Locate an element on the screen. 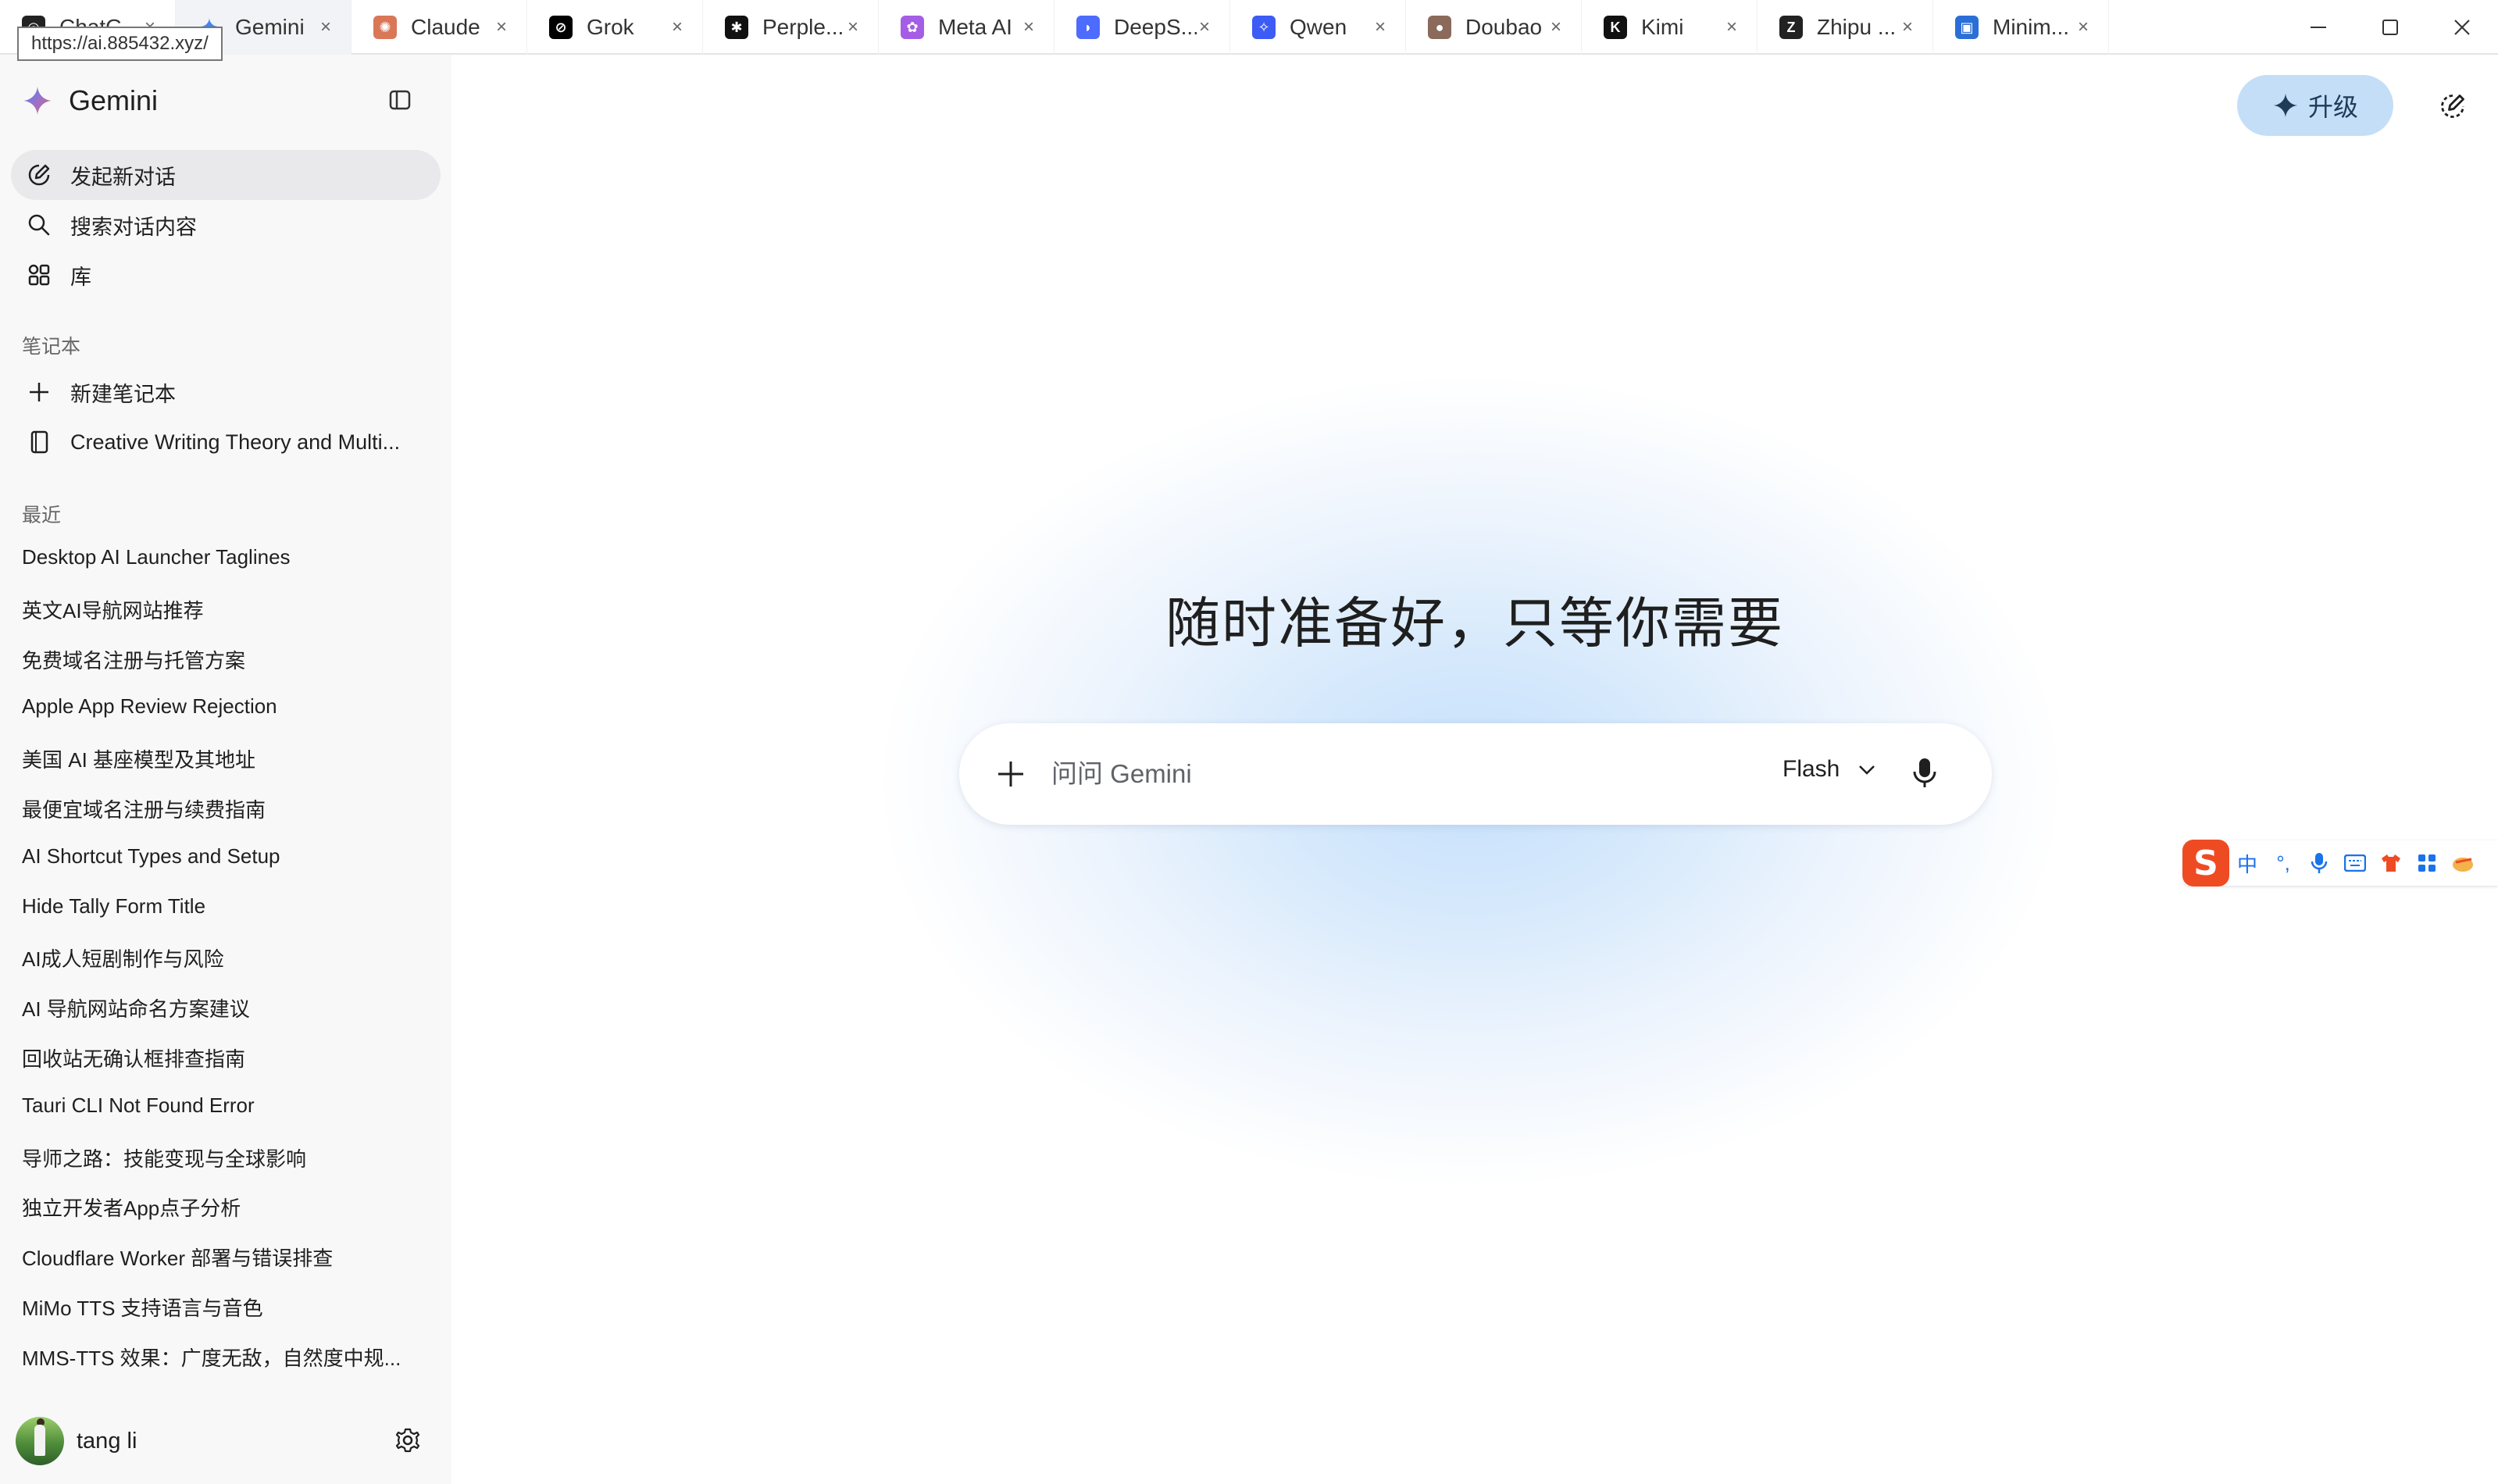  minimize-button is located at coordinates (2318, 27).